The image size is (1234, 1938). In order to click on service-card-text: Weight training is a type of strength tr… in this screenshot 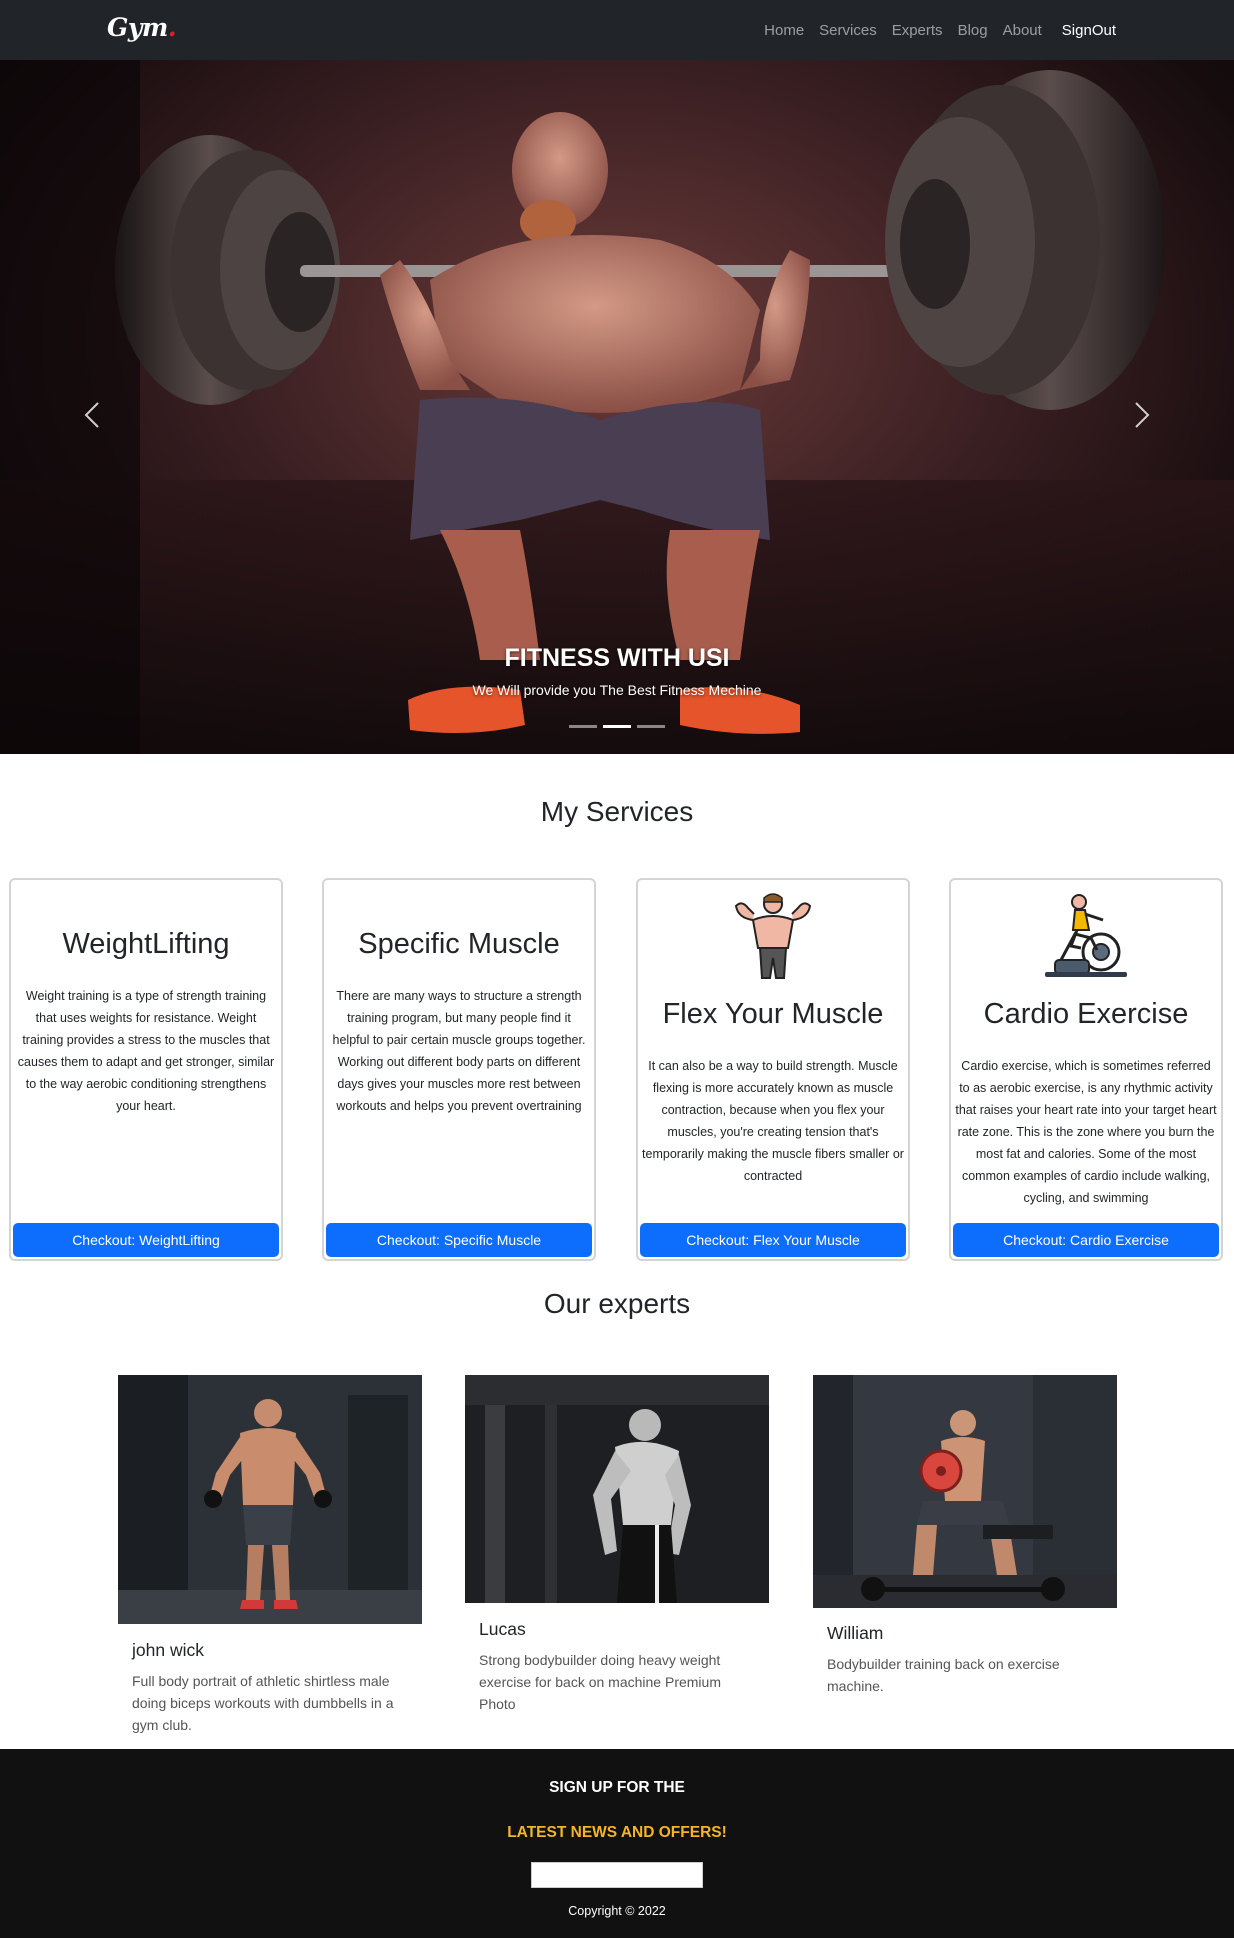, I will do `click(146, 1051)`.